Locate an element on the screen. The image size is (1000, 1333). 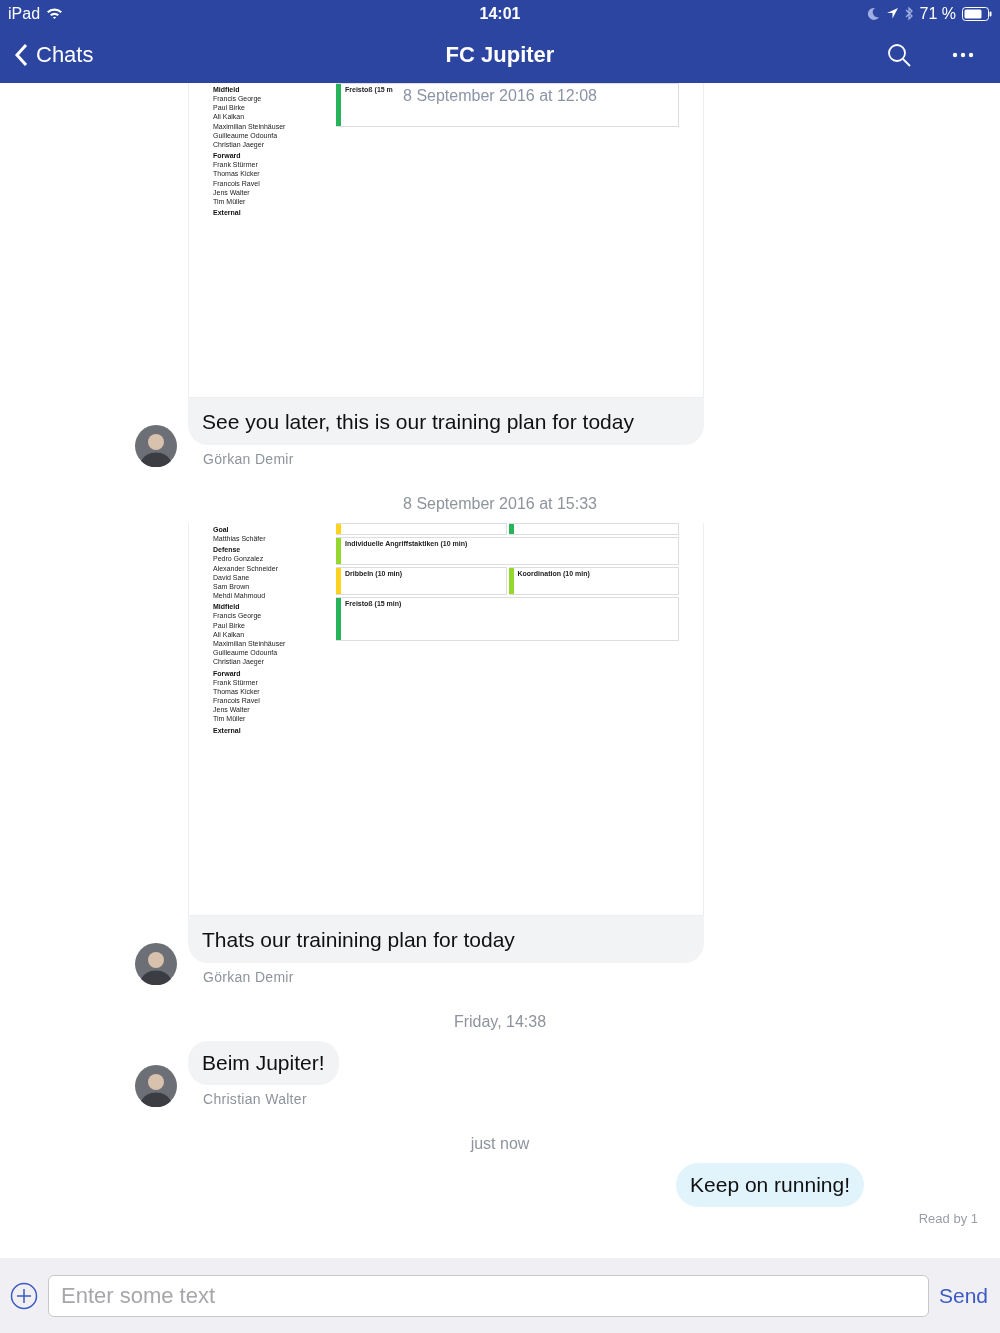
date-separator: Friday, 14:38 is located at coordinates (500, 1021).